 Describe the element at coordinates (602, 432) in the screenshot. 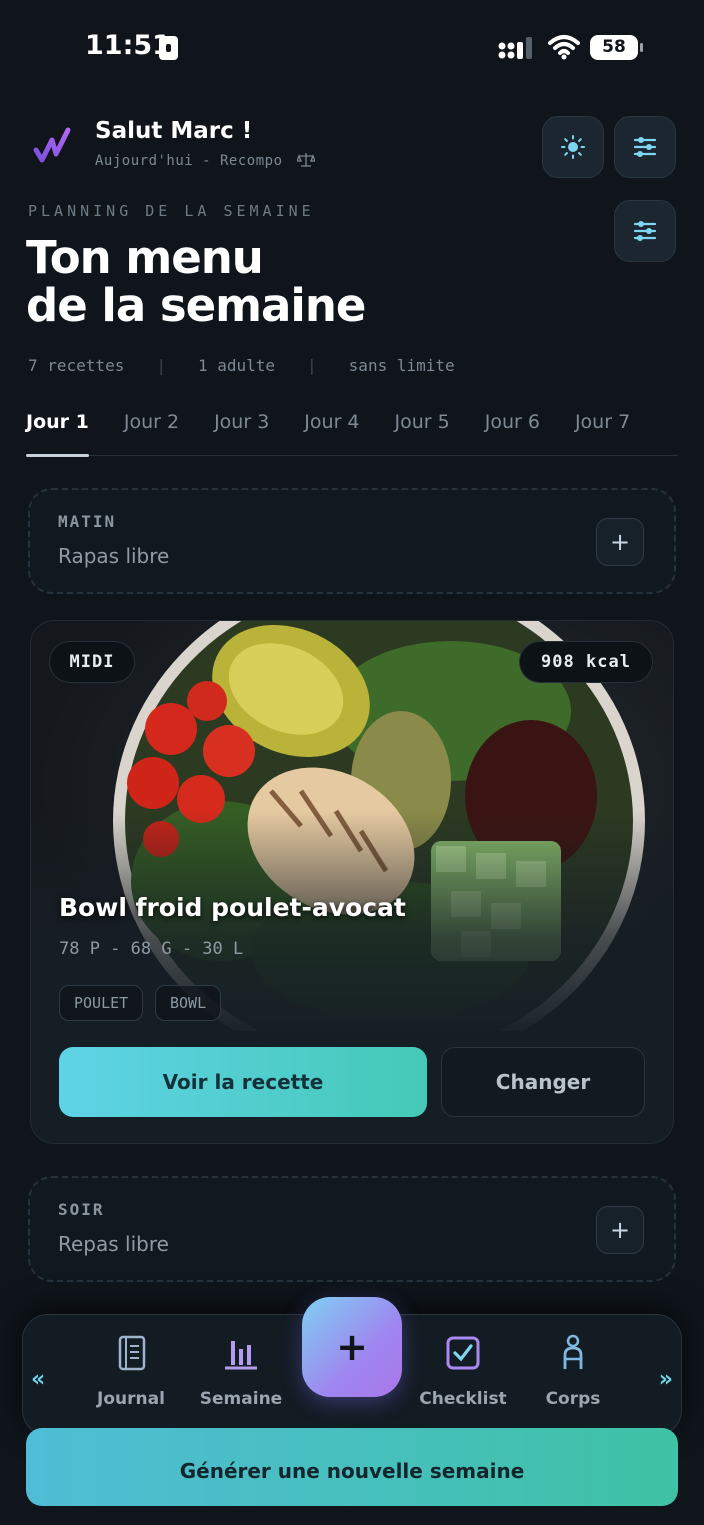

I see `tab-day-7: Jour 7` at that location.